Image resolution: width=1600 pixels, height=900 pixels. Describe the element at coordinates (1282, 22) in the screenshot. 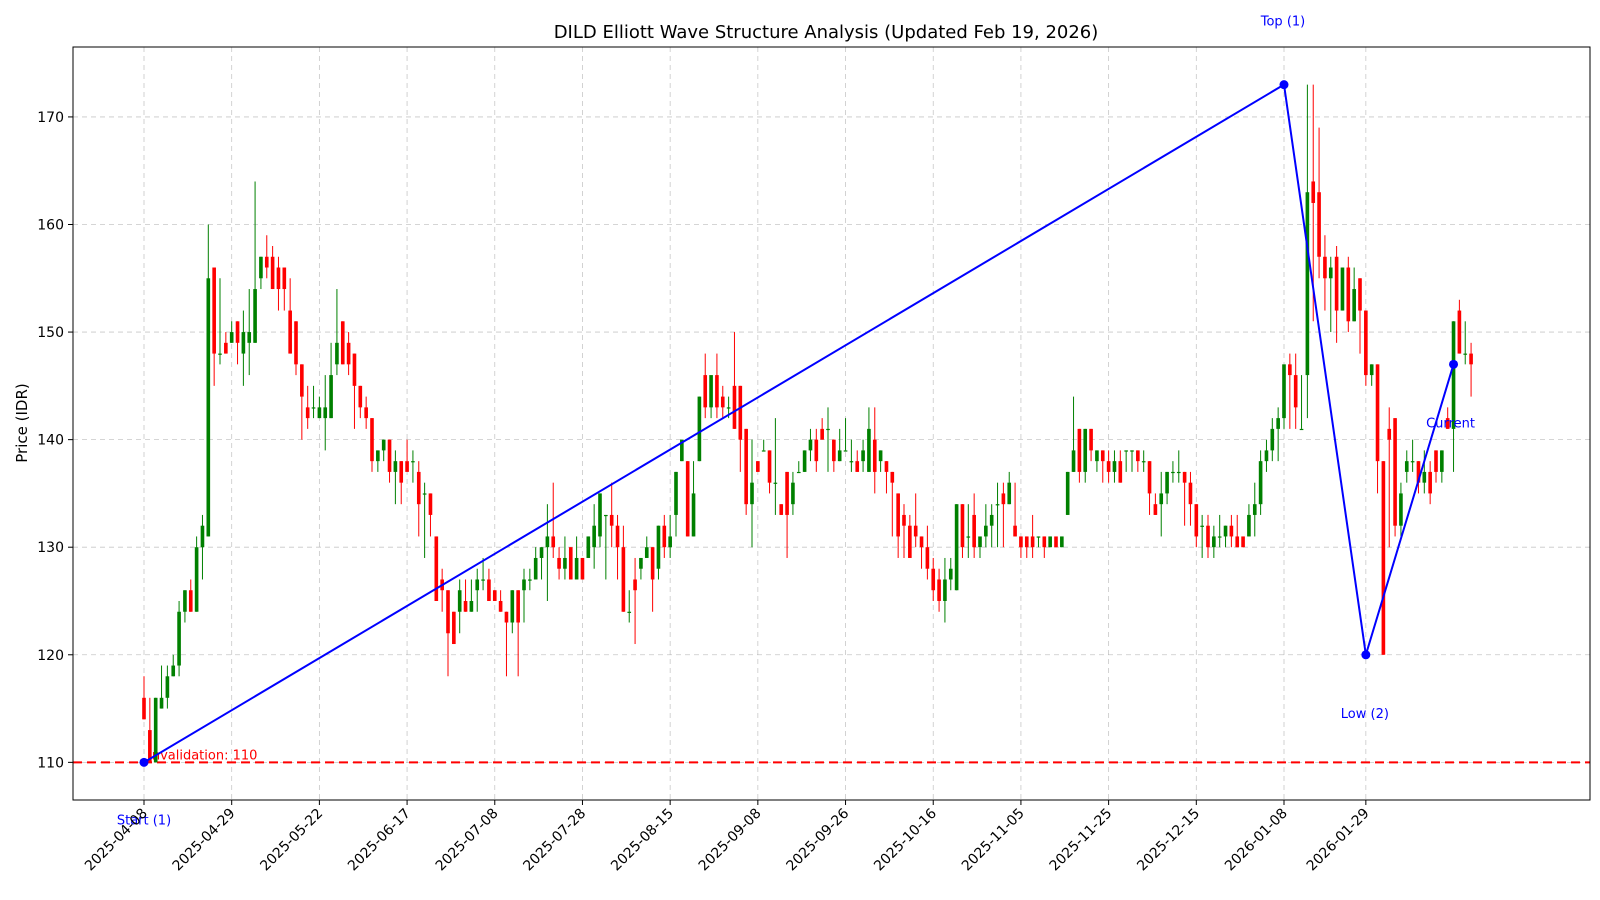

I see `wave-label: Top (1)` at that location.